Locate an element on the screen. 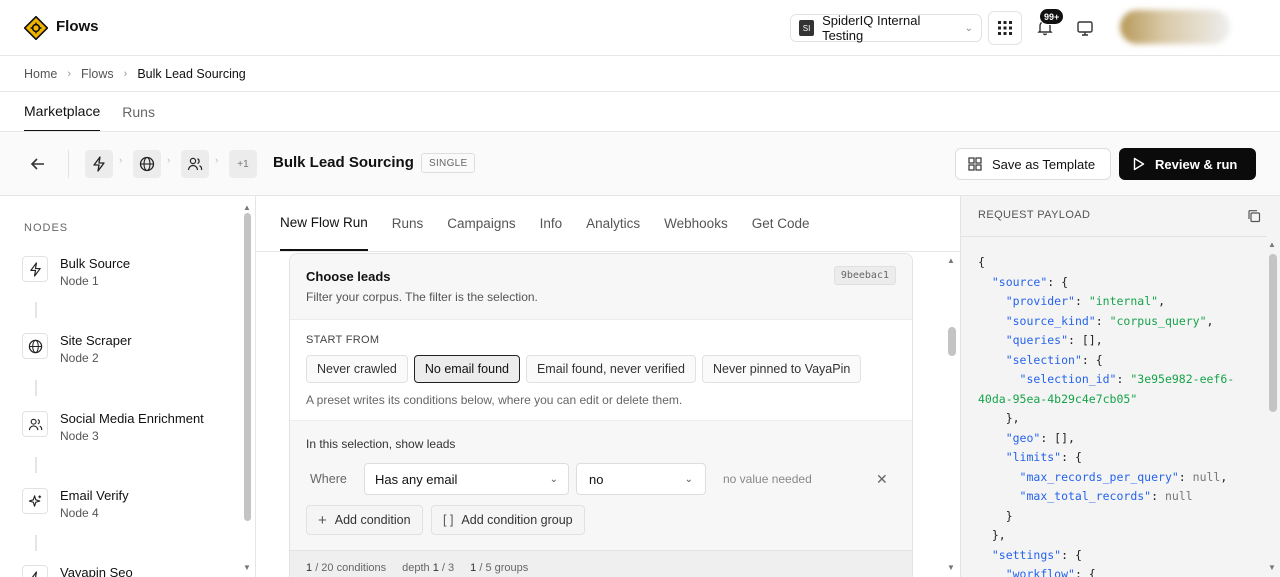 The height and width of the screenshot is (577, 1280). center-scrollbar is located at coordinates (952, 341).